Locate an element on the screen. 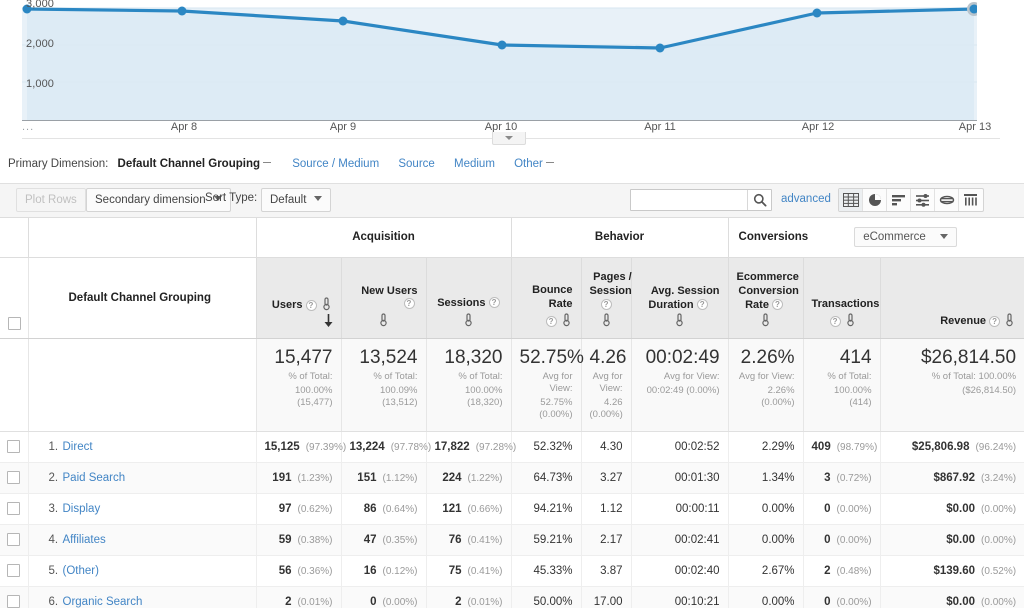  column-header-new-users: New Users? is located at coordinates (384, 298).